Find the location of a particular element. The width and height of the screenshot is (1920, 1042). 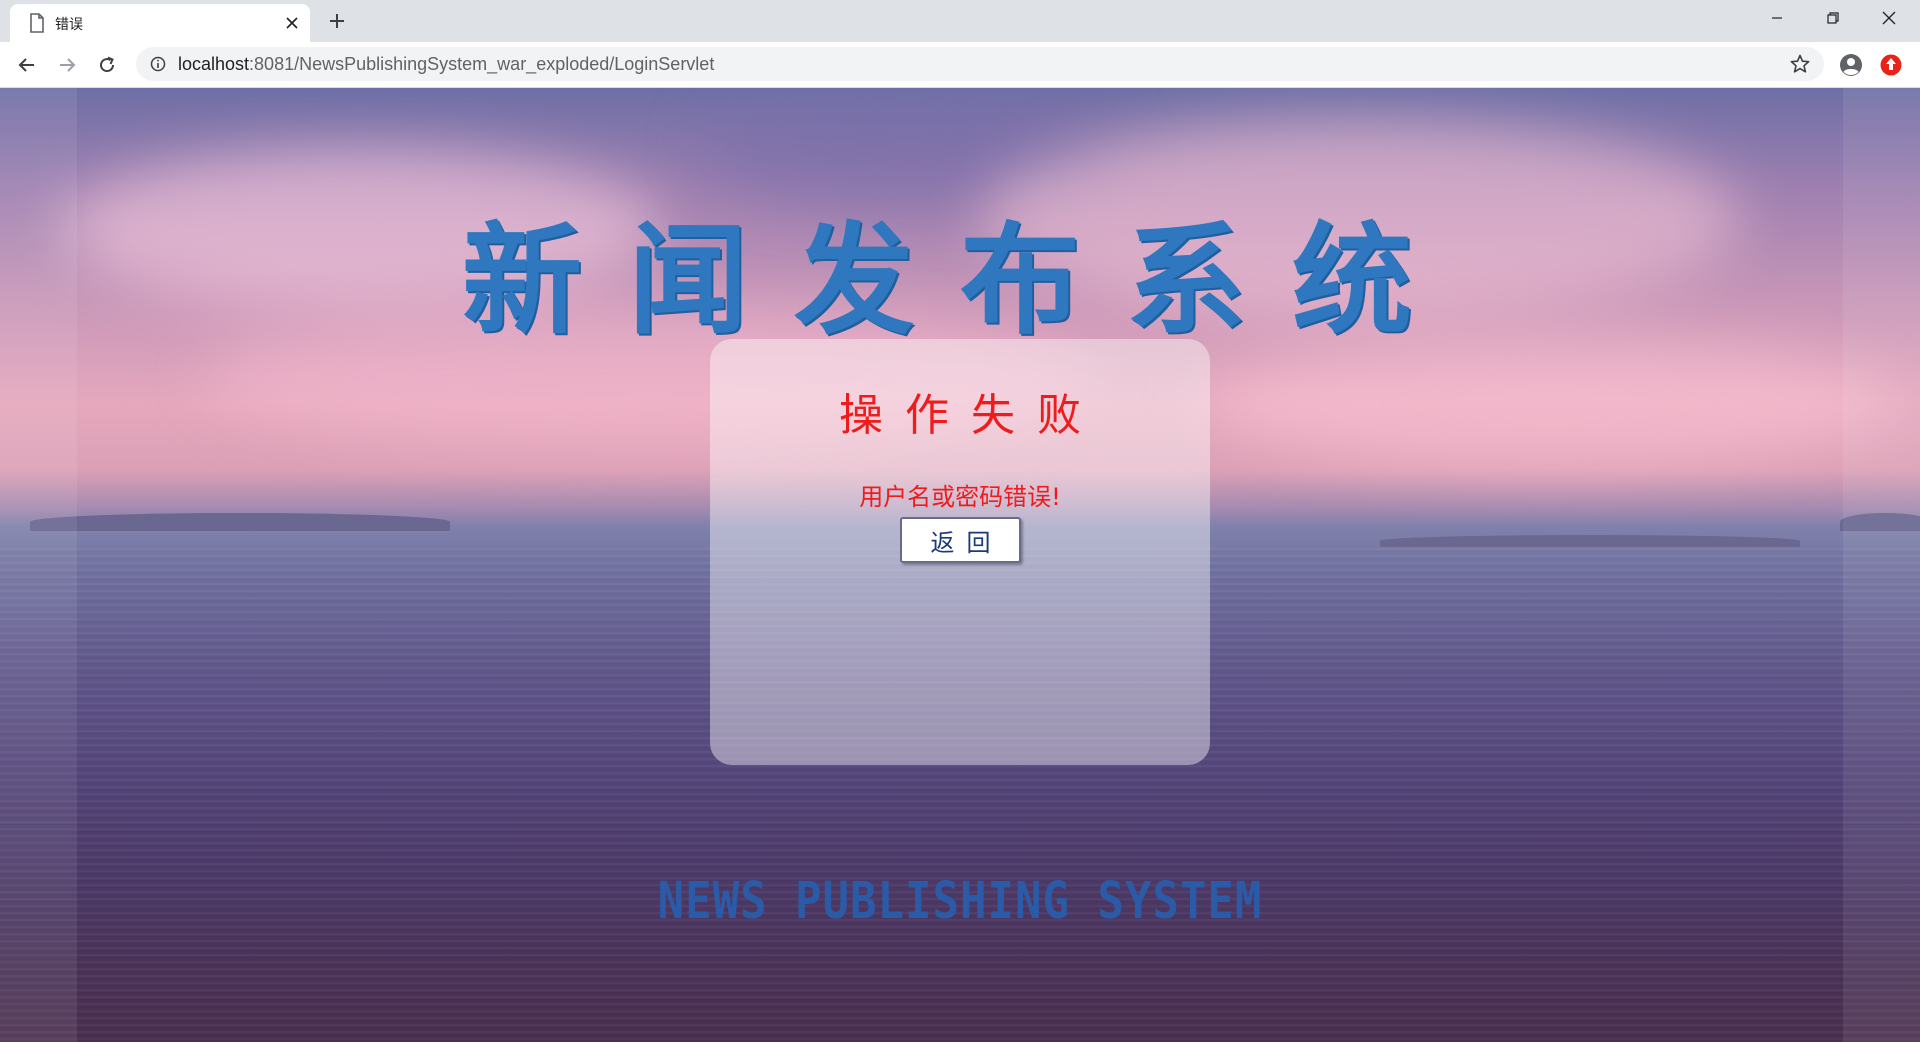

reload-button is located at coordinates (107, 65).